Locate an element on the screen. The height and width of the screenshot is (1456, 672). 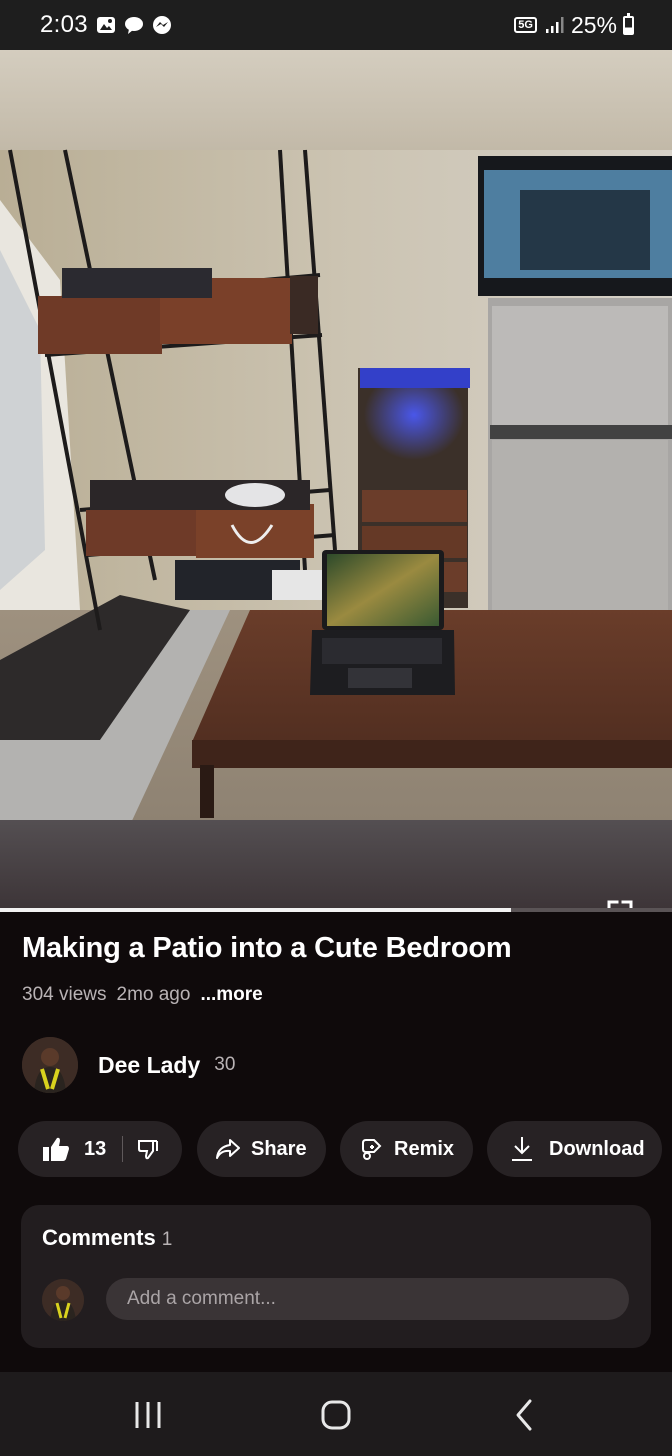
battery-percent: 25% is located at coordinates (593, 24).